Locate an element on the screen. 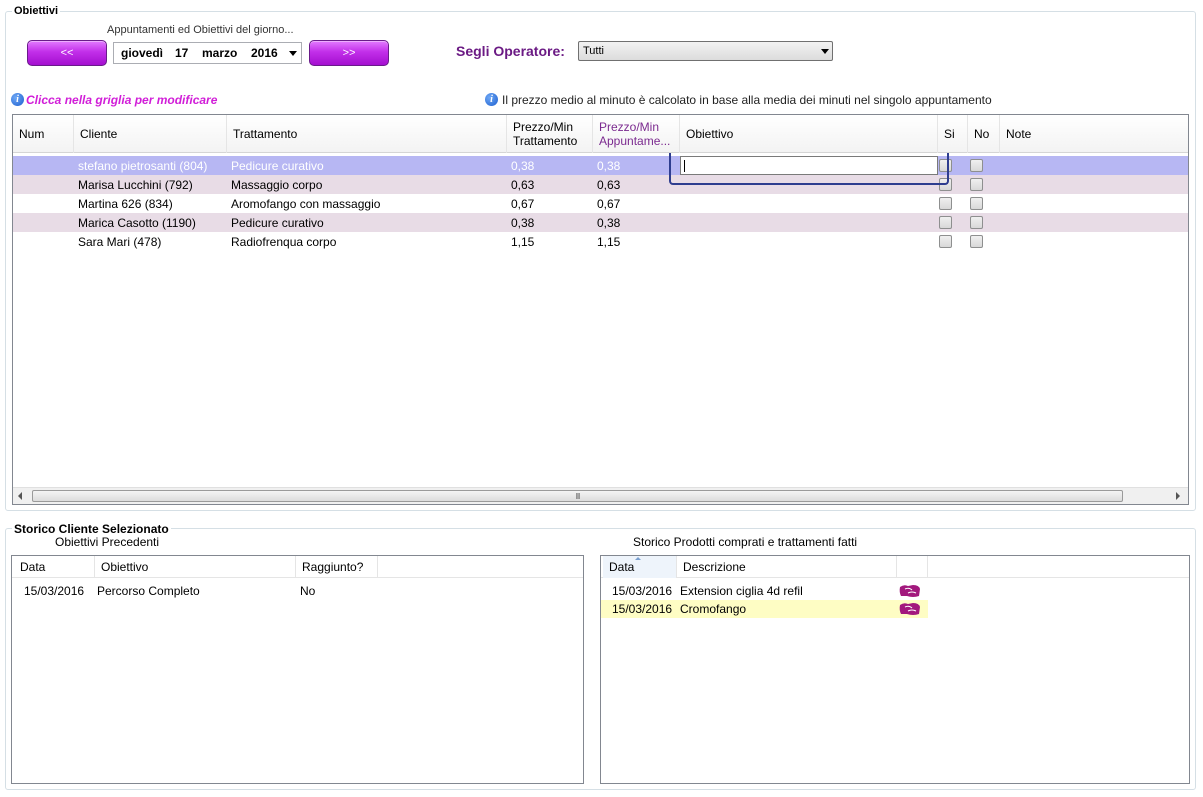  scroll-thumb: III is located at coordinates (577, 496).